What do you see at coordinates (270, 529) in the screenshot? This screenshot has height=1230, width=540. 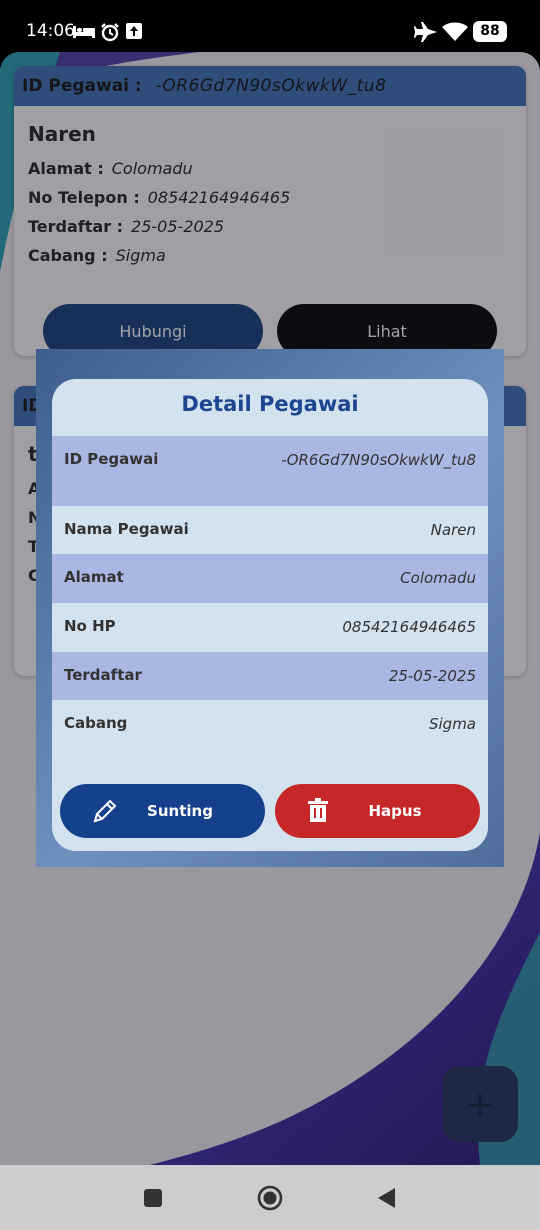 I see `detail-row-name: Nama Pegawai Naren` at bounding box center [270, 529].